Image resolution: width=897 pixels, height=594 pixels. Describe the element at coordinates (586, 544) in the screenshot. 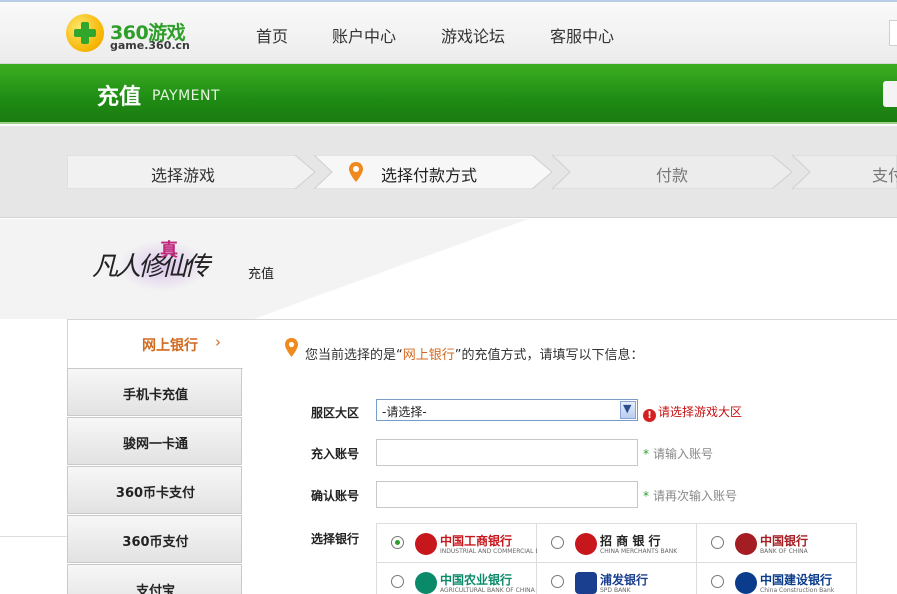

I see `cmb-logo-icon` at that location.